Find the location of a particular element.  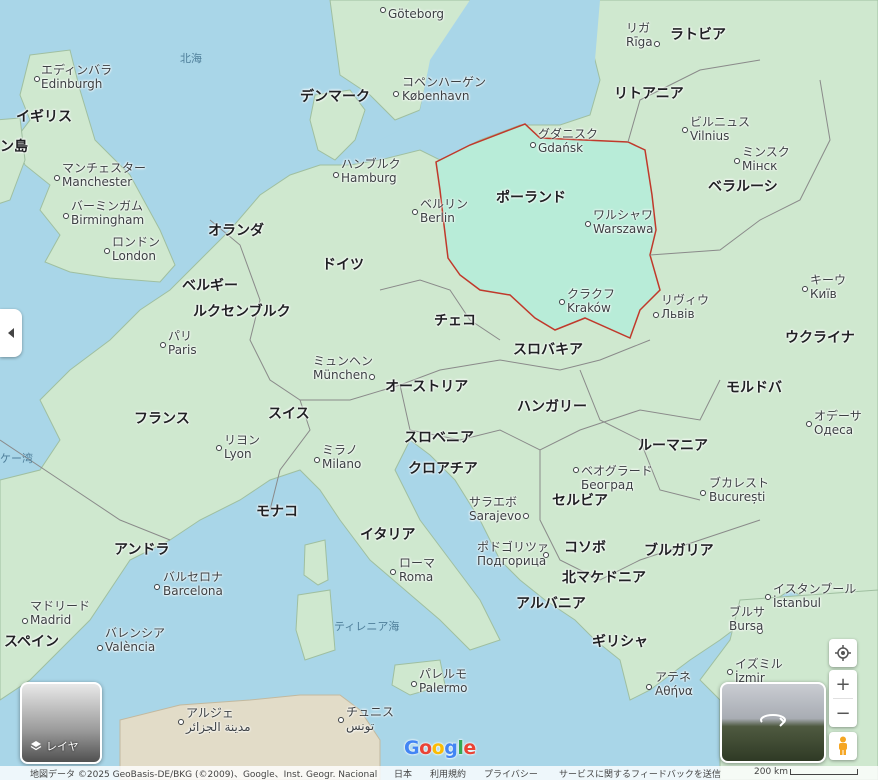

privacy-link: プライバシー is located at coordinates (511, 773).